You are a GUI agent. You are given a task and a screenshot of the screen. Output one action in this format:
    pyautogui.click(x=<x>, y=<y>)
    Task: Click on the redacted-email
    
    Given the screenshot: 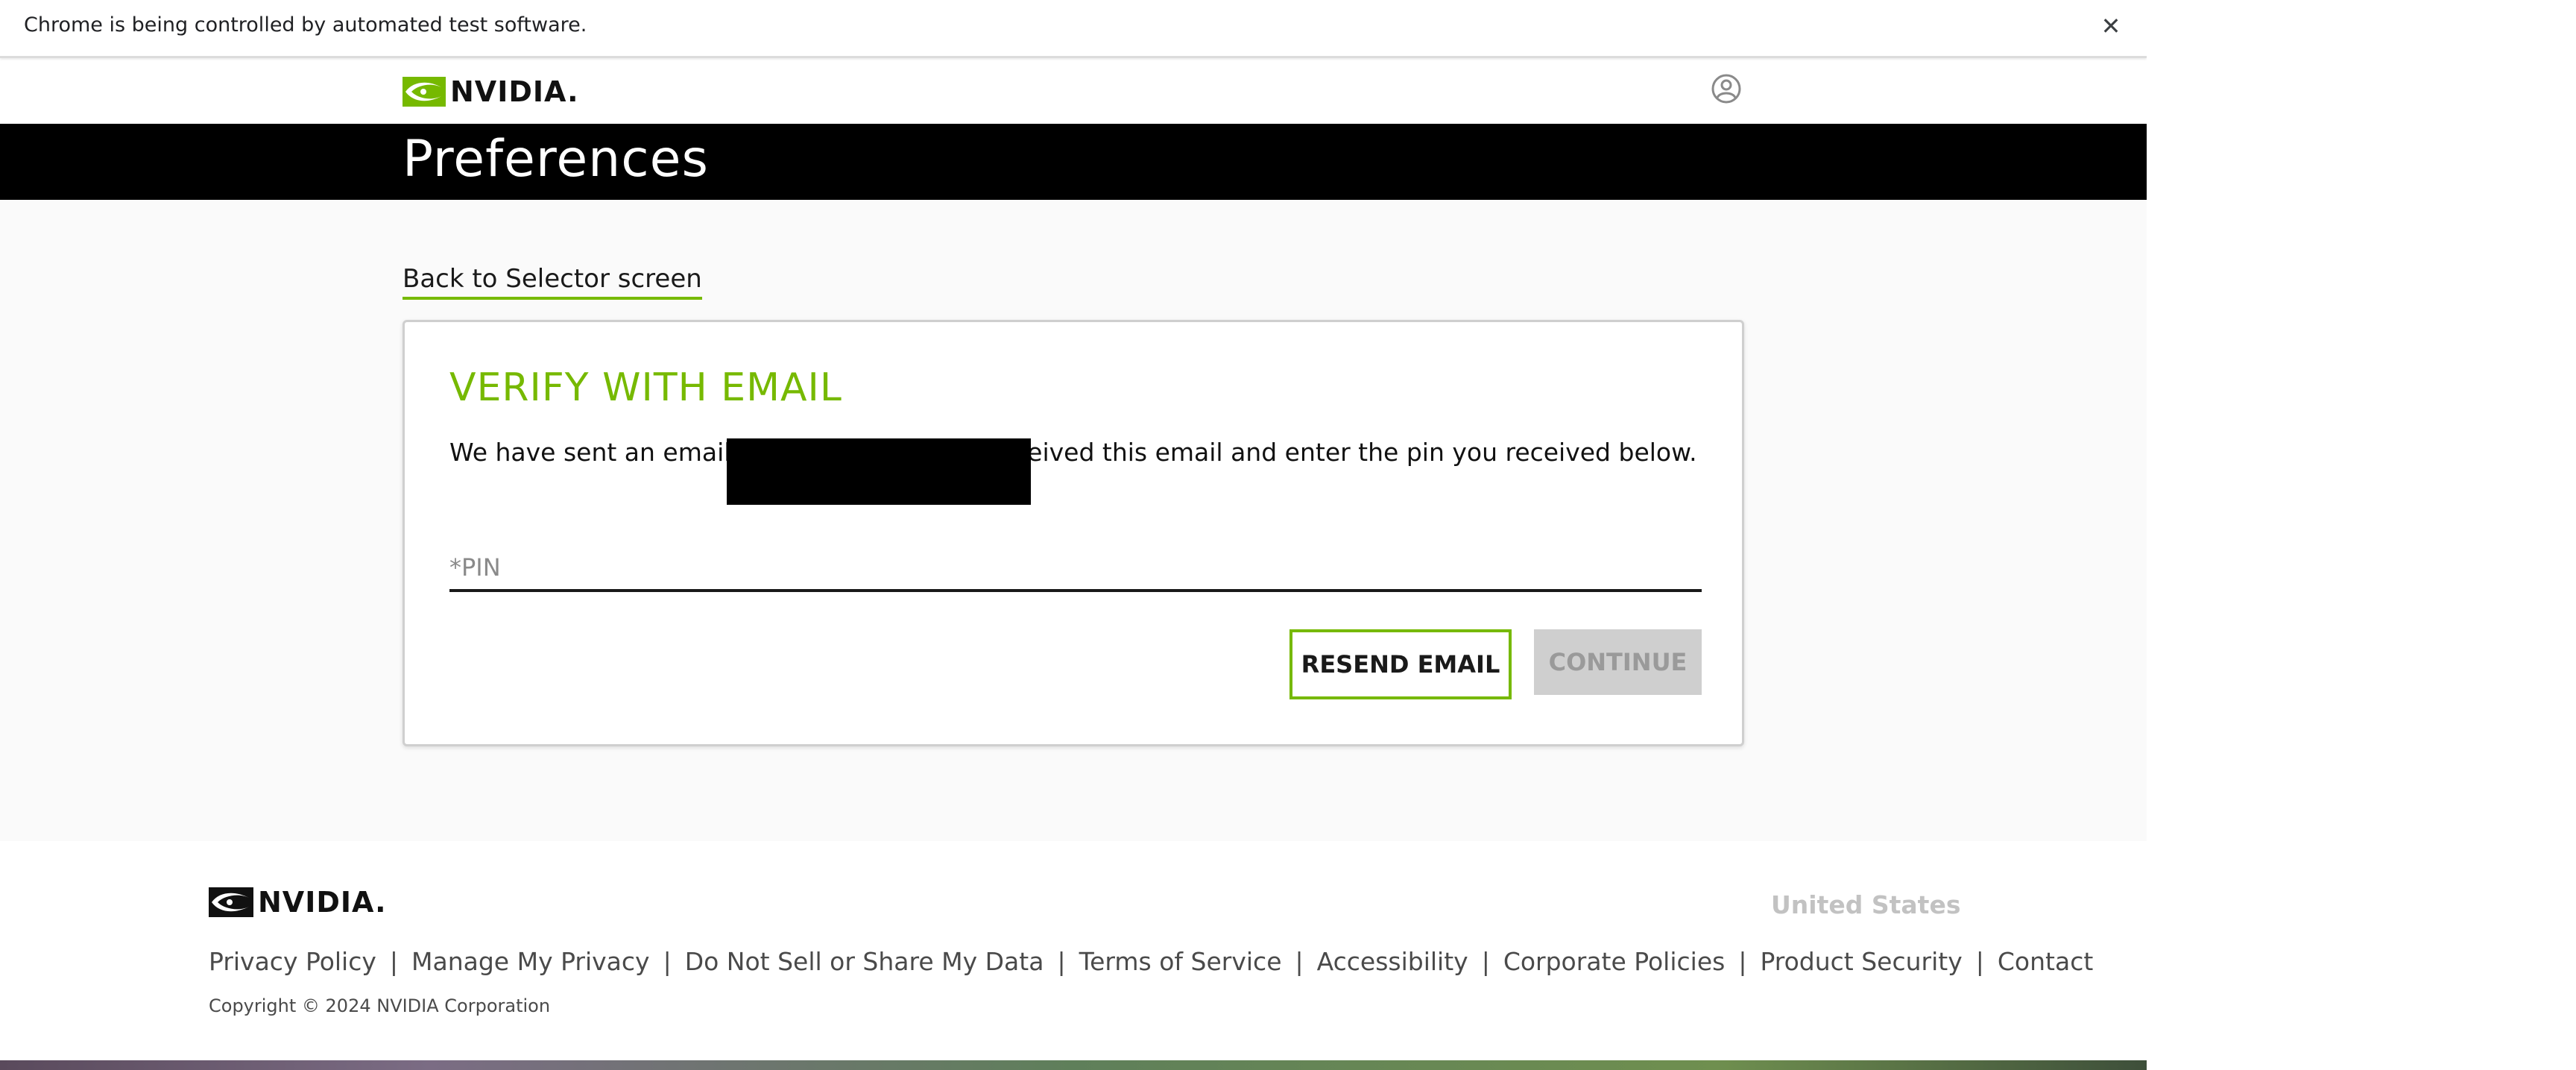 What is the action you would take?
    pyautogui.click(x=879, y=472)
    